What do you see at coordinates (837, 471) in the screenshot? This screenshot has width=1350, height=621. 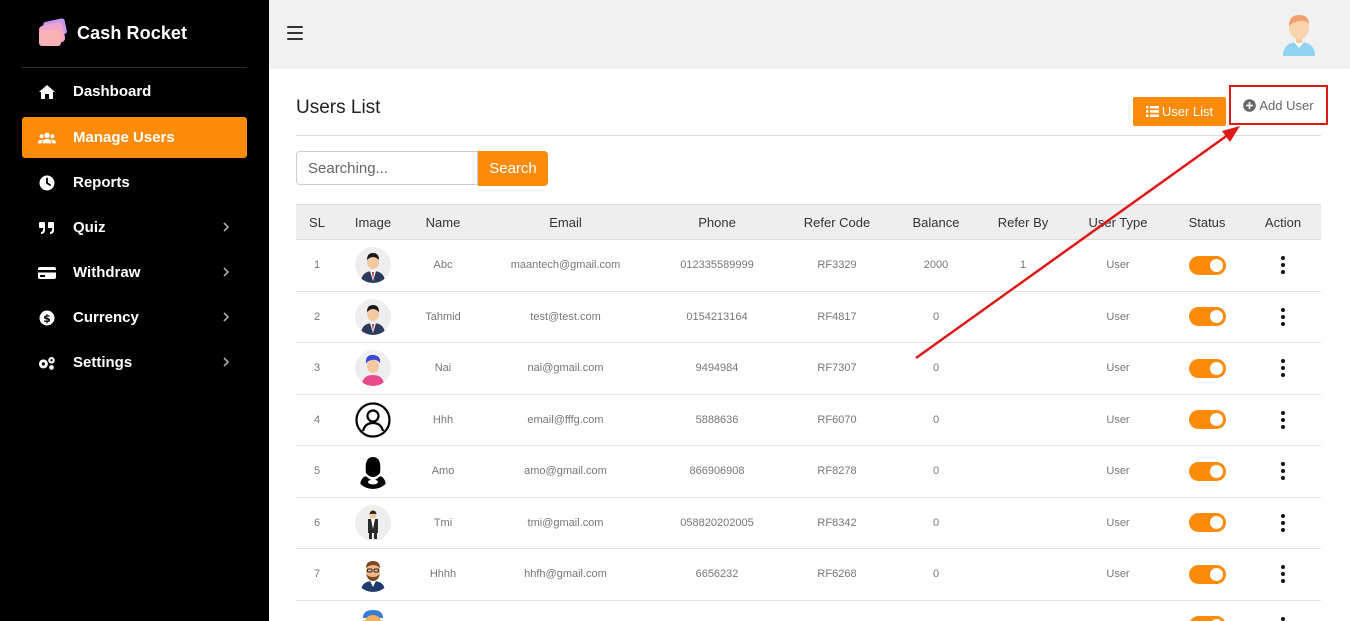 I see `cell-refer-code: RF8278` at bounding box center [837, 471].